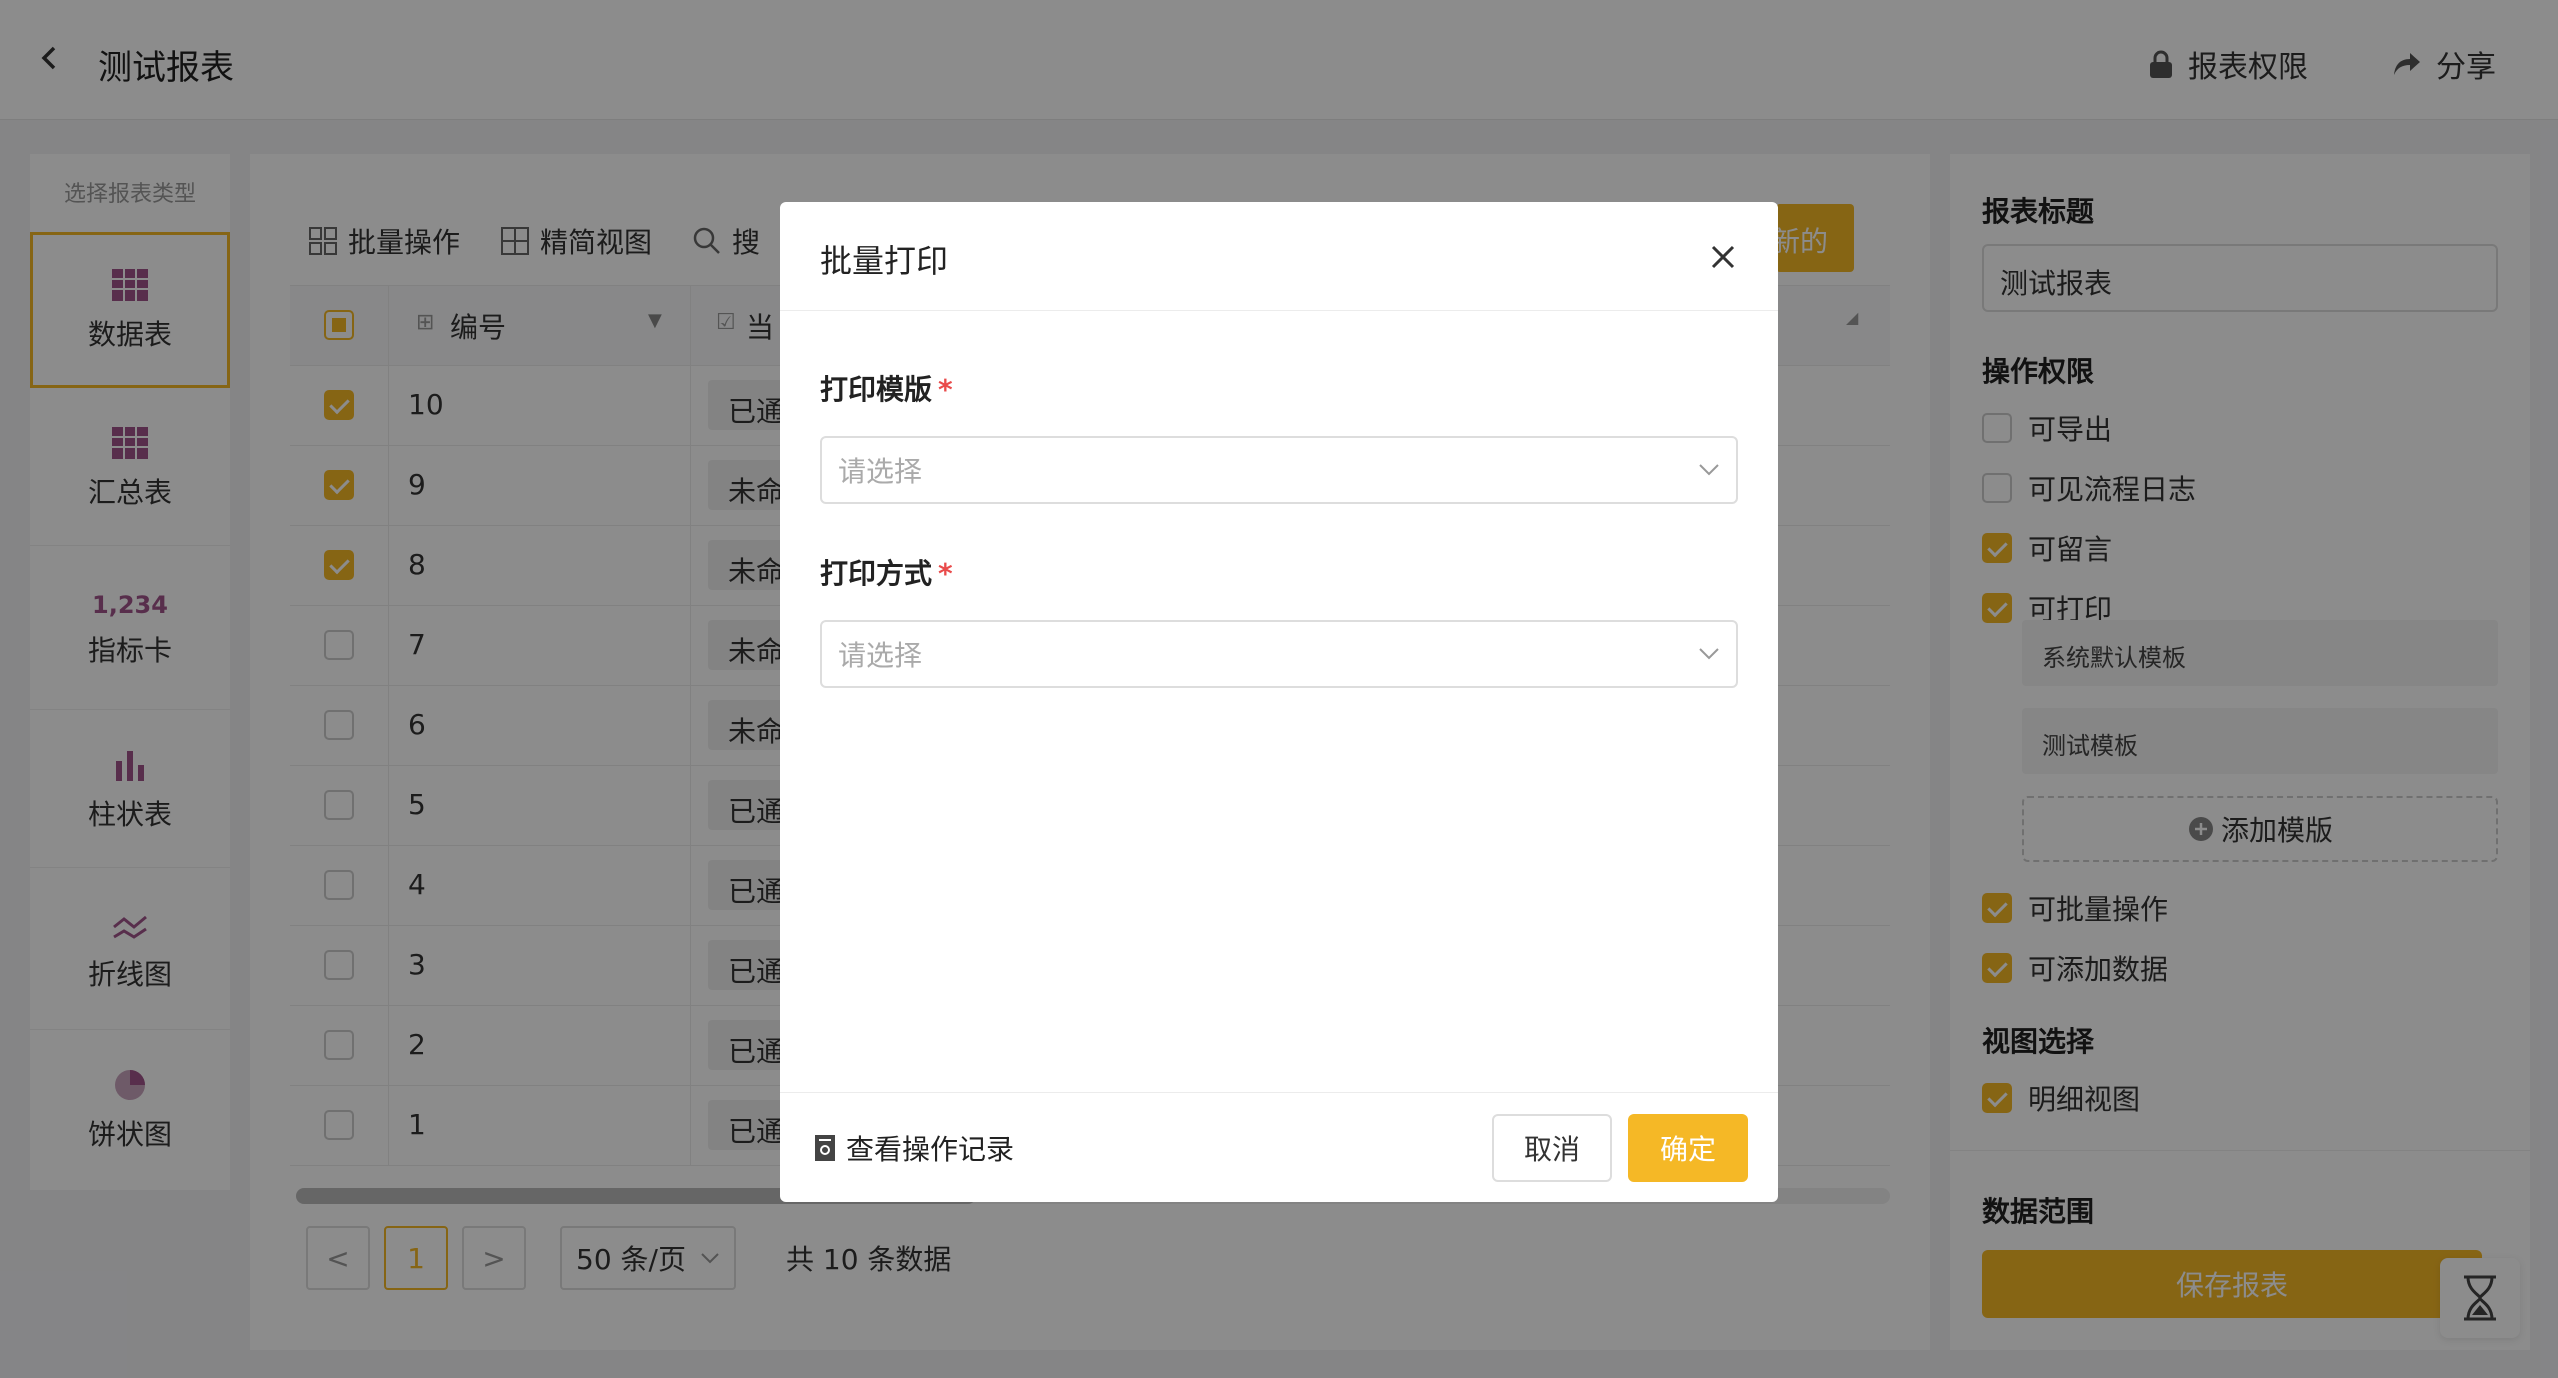 Image resolution: width=2558 pixels, height=1378 pixels. I want to click on print-template-select: 请选择, so click(1279, 470).